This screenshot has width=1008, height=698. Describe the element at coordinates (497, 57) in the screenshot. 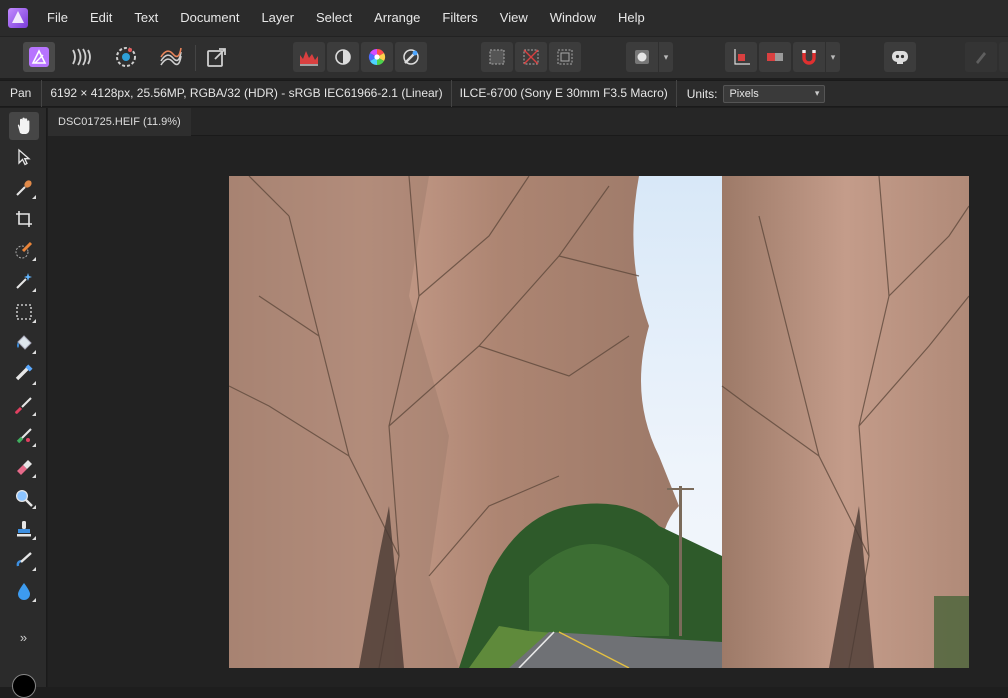

I see `quick-mask-icon` at that location.